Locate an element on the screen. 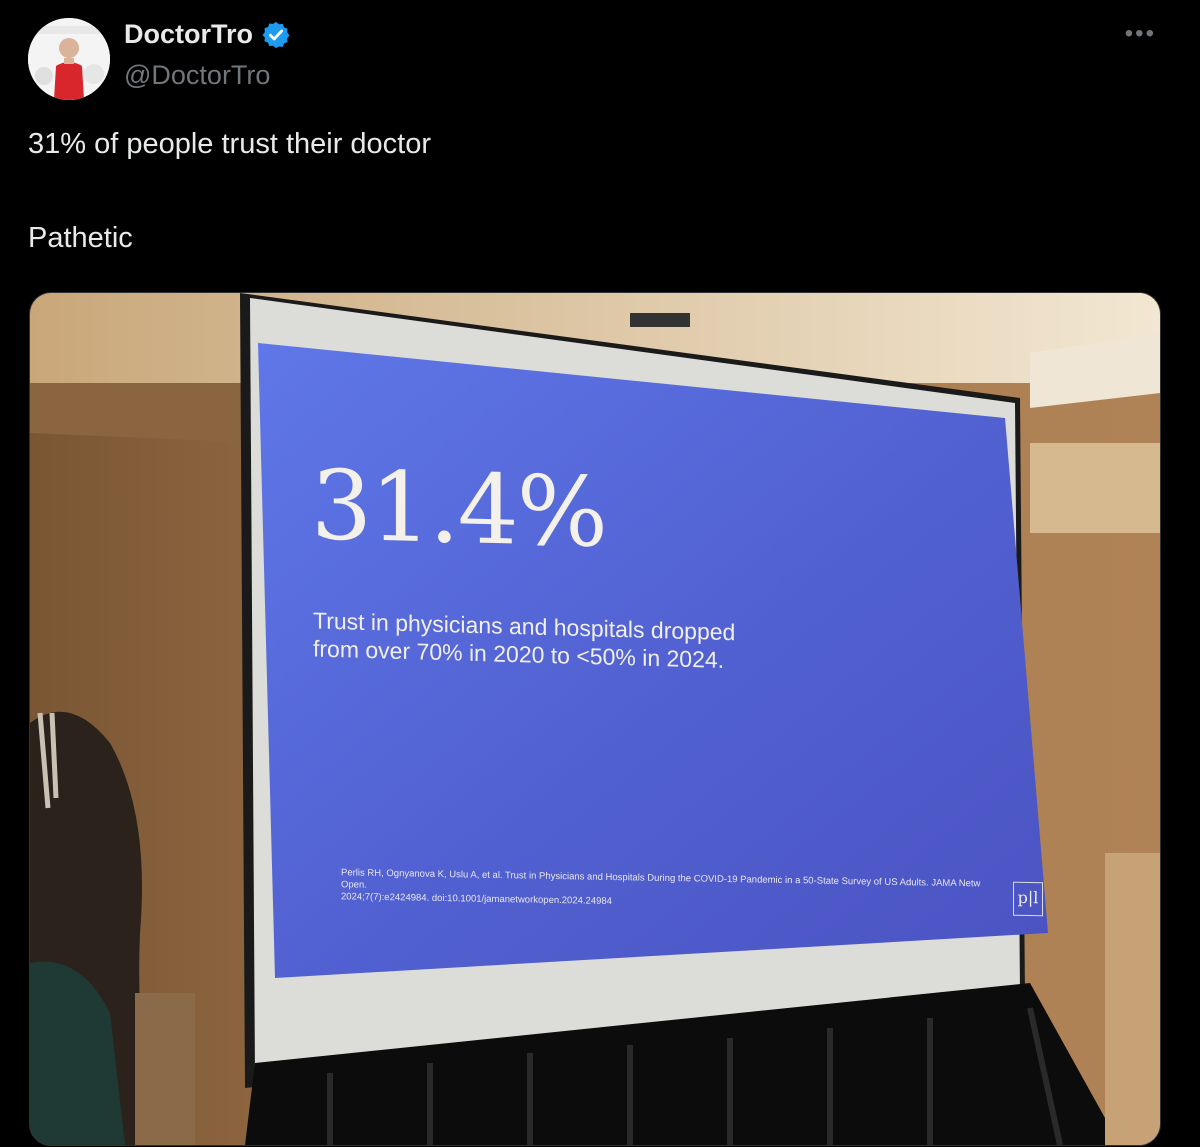 This screenshot has height=1147, width=1200. slide-big-number: 31.4% is located at coordinates (458, 509).